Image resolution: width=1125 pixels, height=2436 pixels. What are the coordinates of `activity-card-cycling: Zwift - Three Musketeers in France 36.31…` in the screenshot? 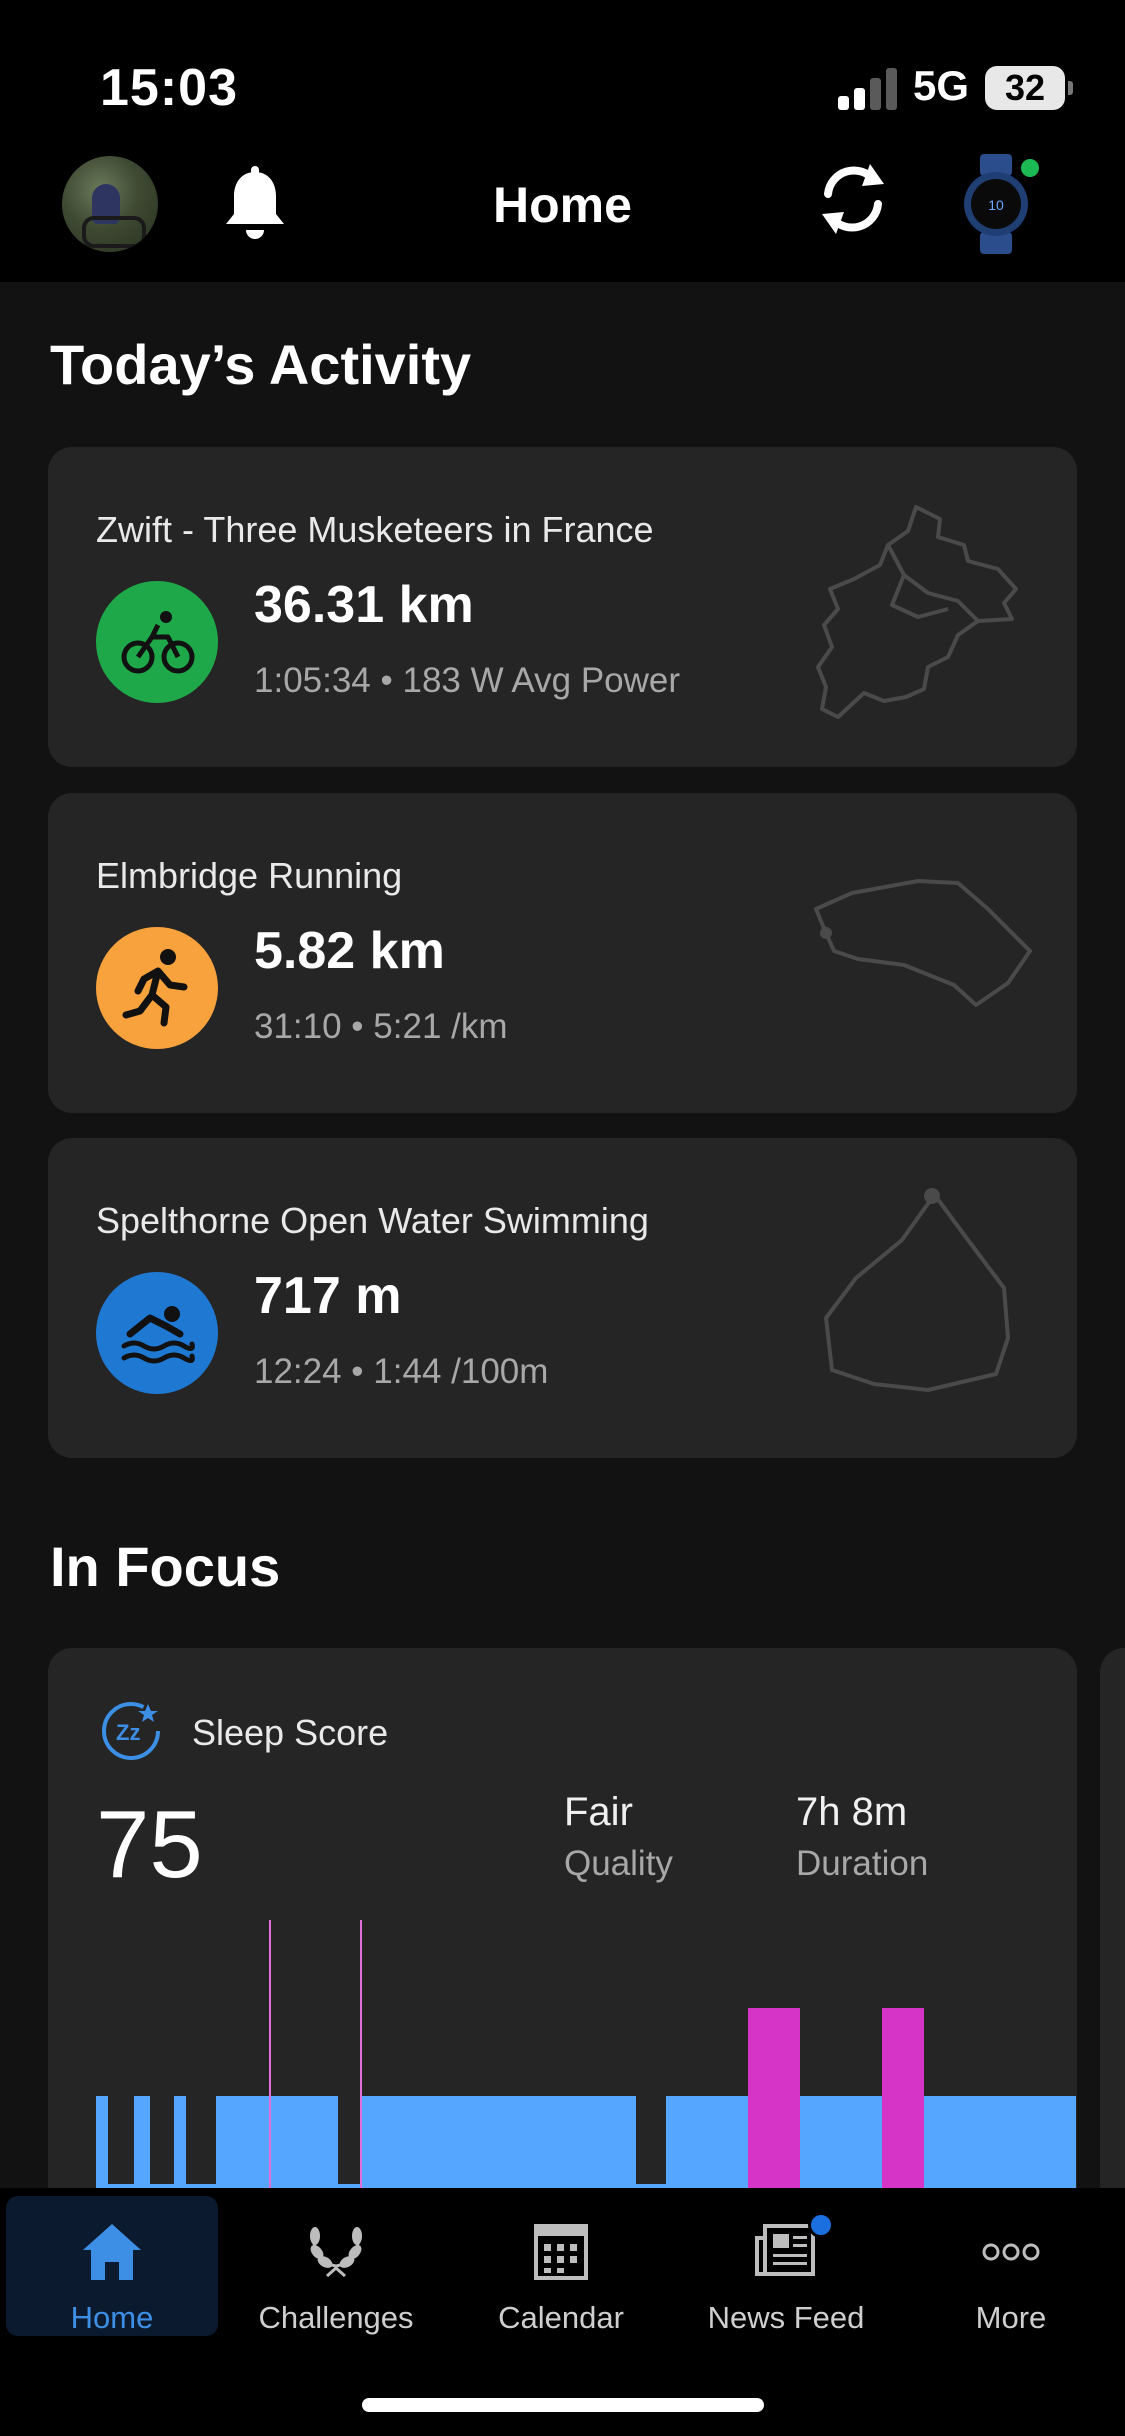 It's located at (562, 607).